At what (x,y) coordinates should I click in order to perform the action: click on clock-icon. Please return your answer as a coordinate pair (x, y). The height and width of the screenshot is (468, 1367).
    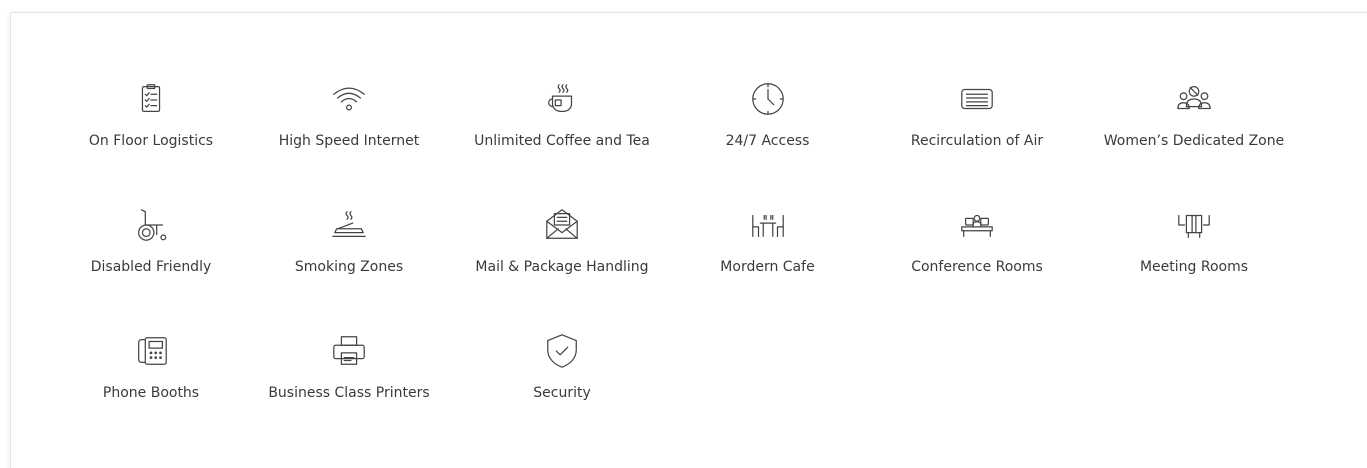
    Looking at the image, I should click on (768, 99).